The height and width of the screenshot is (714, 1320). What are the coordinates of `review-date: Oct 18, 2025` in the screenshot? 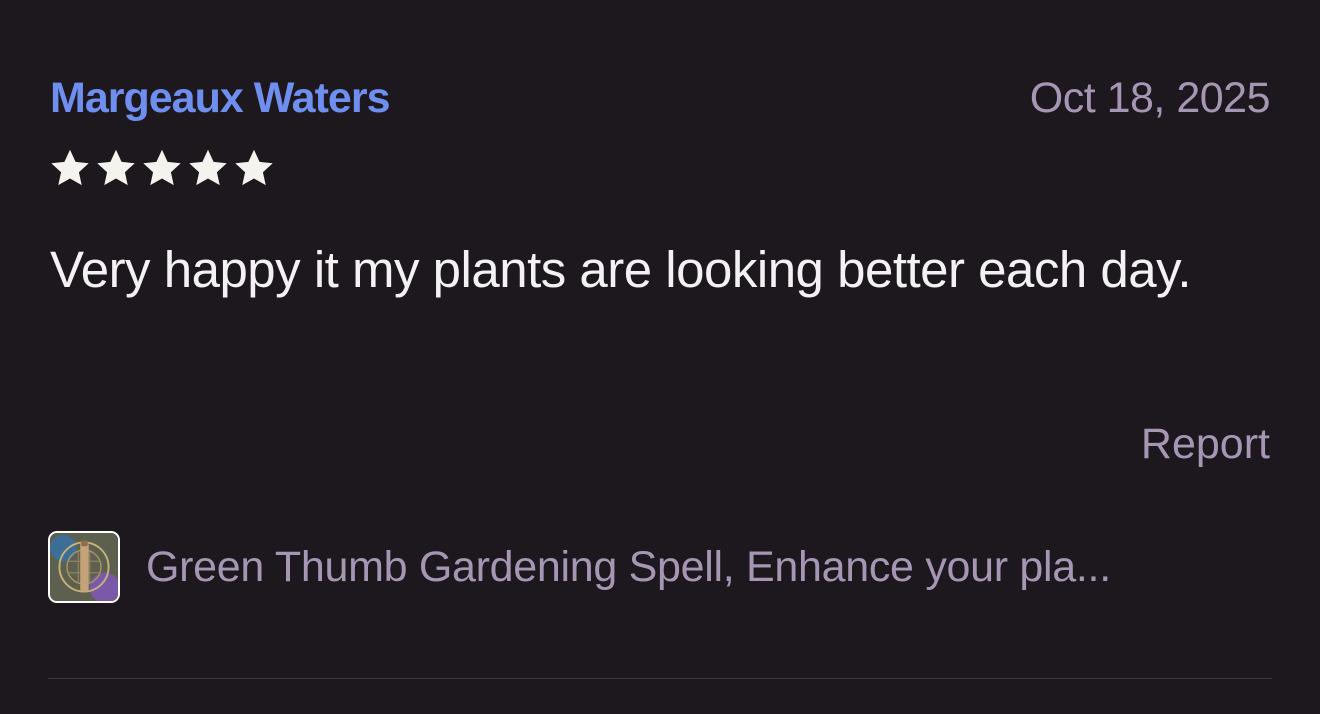 It's located at (1150, 98).